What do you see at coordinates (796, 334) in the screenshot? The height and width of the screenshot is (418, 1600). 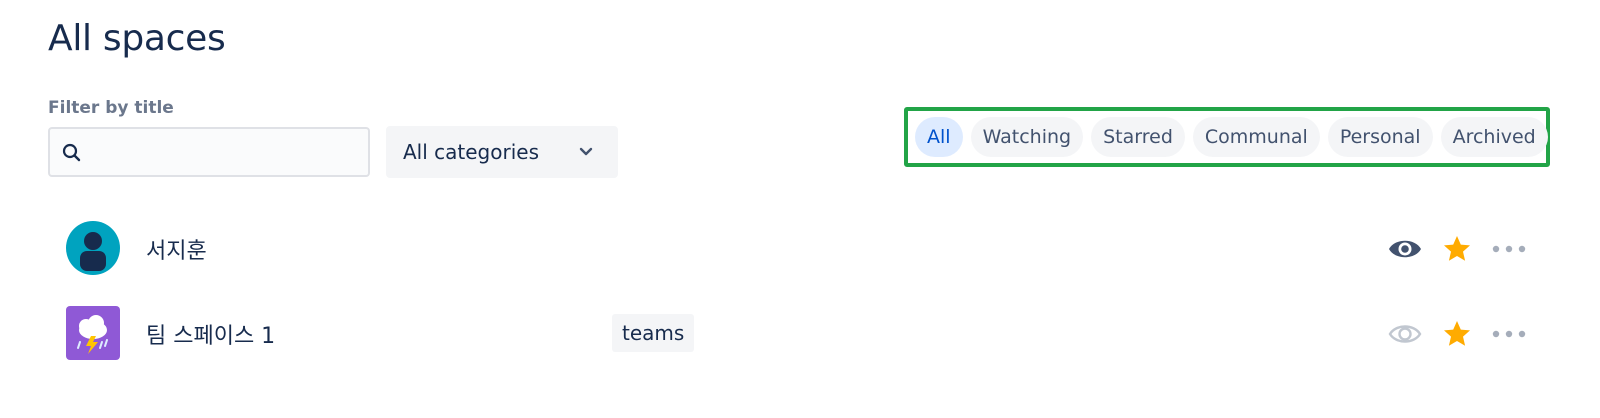 I see `space-row: 팀 스페이스 1 teams` at bounding box center [796, 334].